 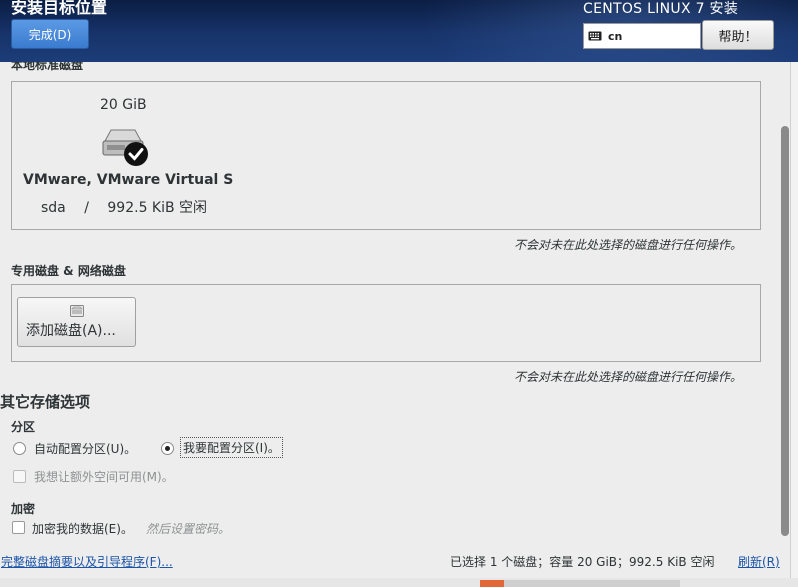 What do you see at coordinates (19, 476) in the screenshot?
I see `extra-space-checkbox` at bounding box center [19, 476].